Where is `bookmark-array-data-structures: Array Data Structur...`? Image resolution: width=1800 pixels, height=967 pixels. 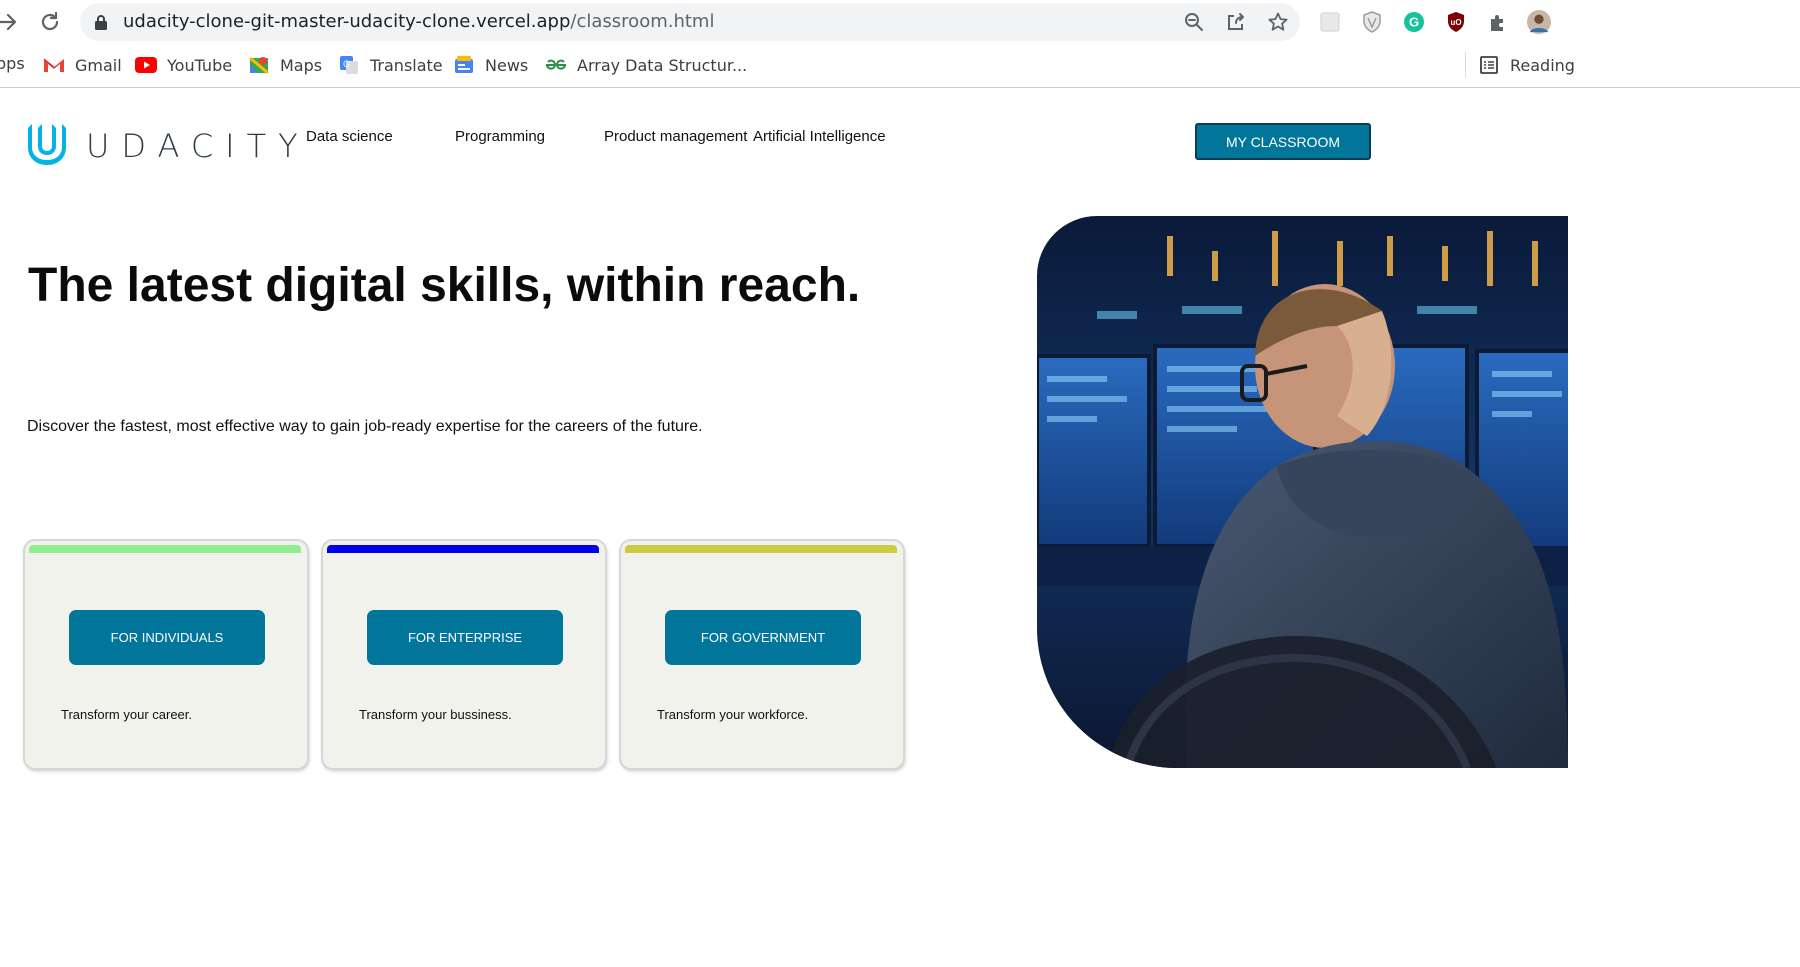
bookmark-array-data-structures: Array Data Structur... is located at coordinates (646, 65).